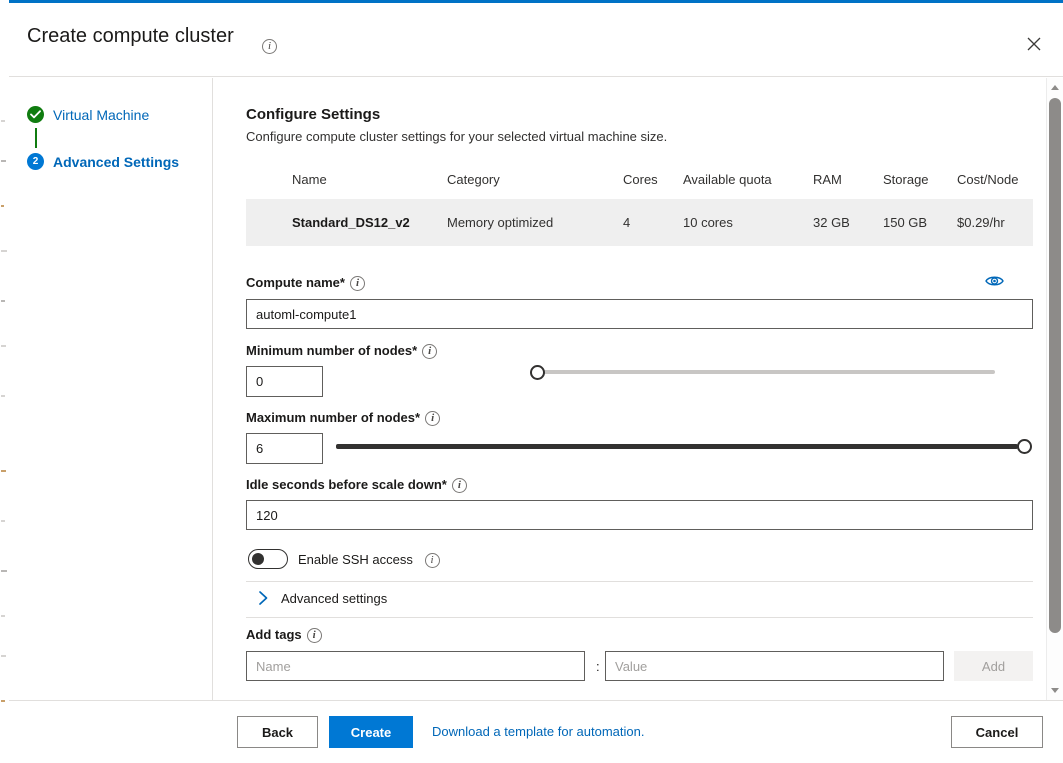 The width and height of the screenshot is (1063, 763). What do you see at coordinates (981, 222) in the screenshot?
I see `cell-cost-node: $0.29/hr` at bounding box center [981, 222].